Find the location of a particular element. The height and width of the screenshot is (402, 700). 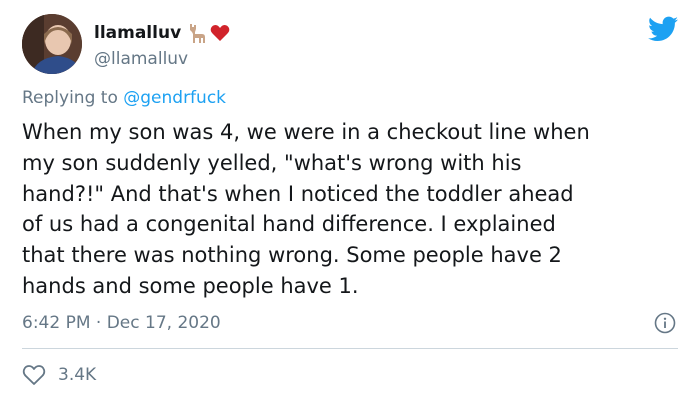

user-names: llamalluv @llamalluv is located at coordinates (162, 44).